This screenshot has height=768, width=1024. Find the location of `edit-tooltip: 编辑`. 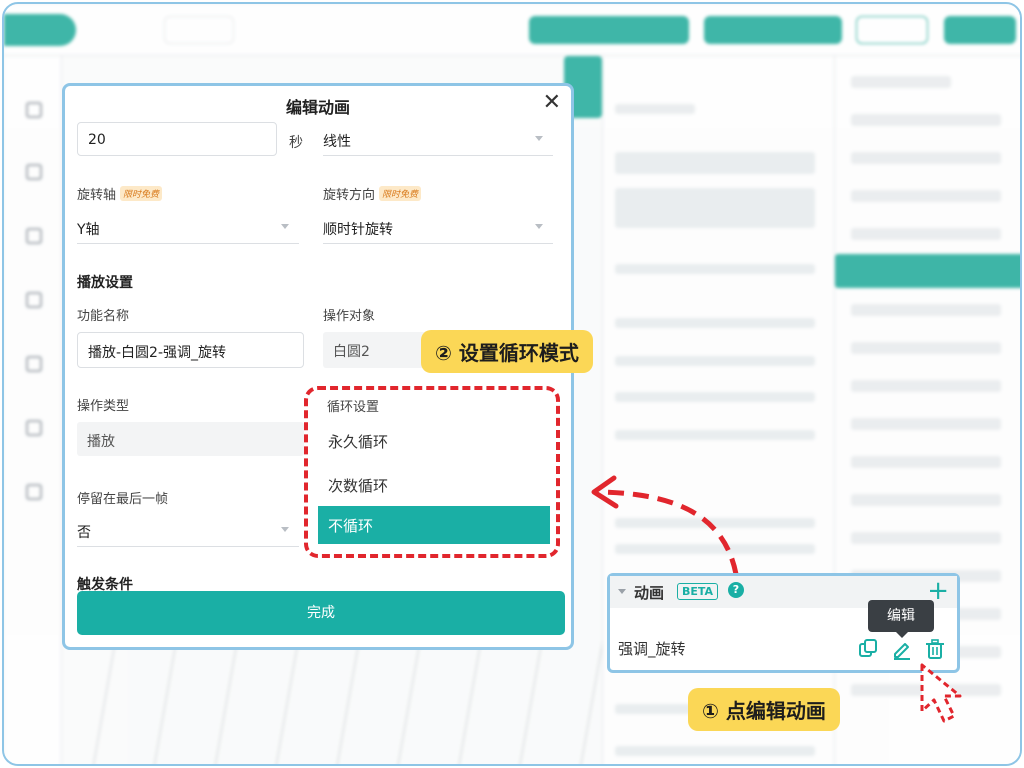

edit-tooltip: 编辑 is located at coordinates (901, 619).